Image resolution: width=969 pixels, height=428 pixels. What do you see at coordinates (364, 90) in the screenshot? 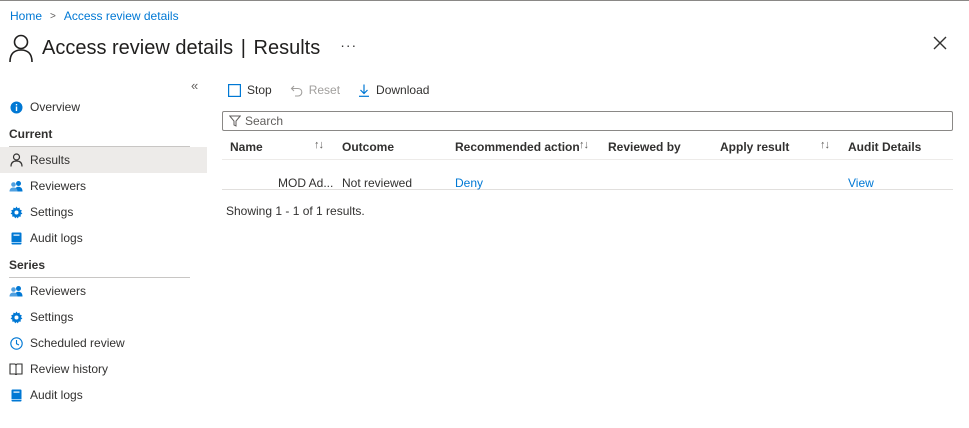
I see `download-icon` at bounding box center [364, 90].